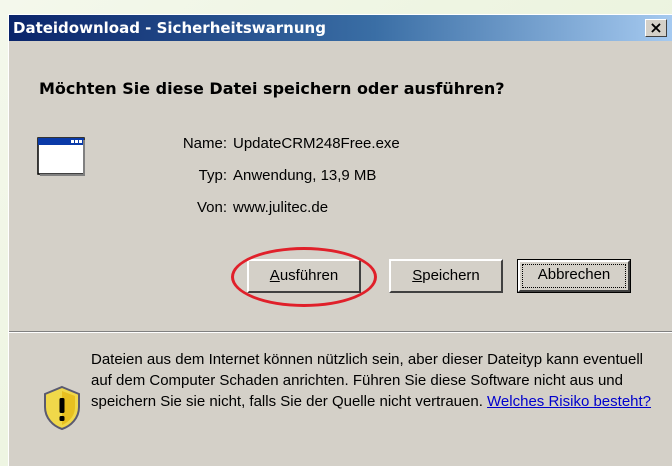 The width and height of the screenshot is (672, 466). I want to click on window-title: Dateidownload - Sicherheitswarnung, so click(169, 28).